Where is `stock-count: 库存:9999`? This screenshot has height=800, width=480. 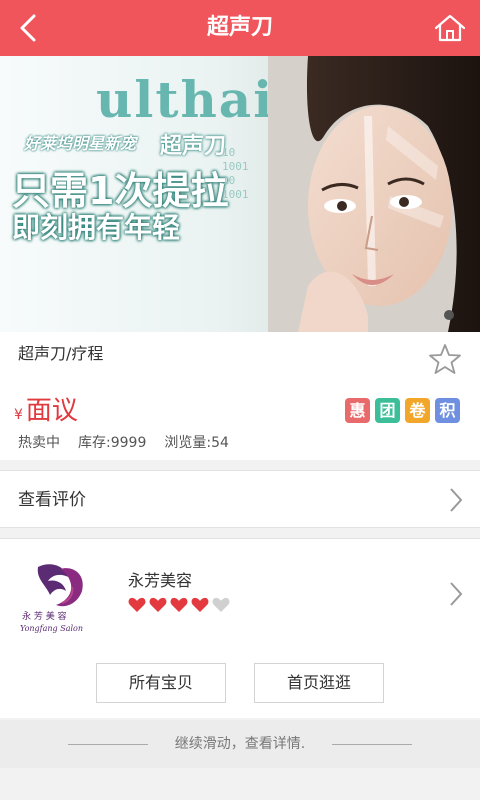
stock-count: 库存:9999 is located at coordinates (112, 443).